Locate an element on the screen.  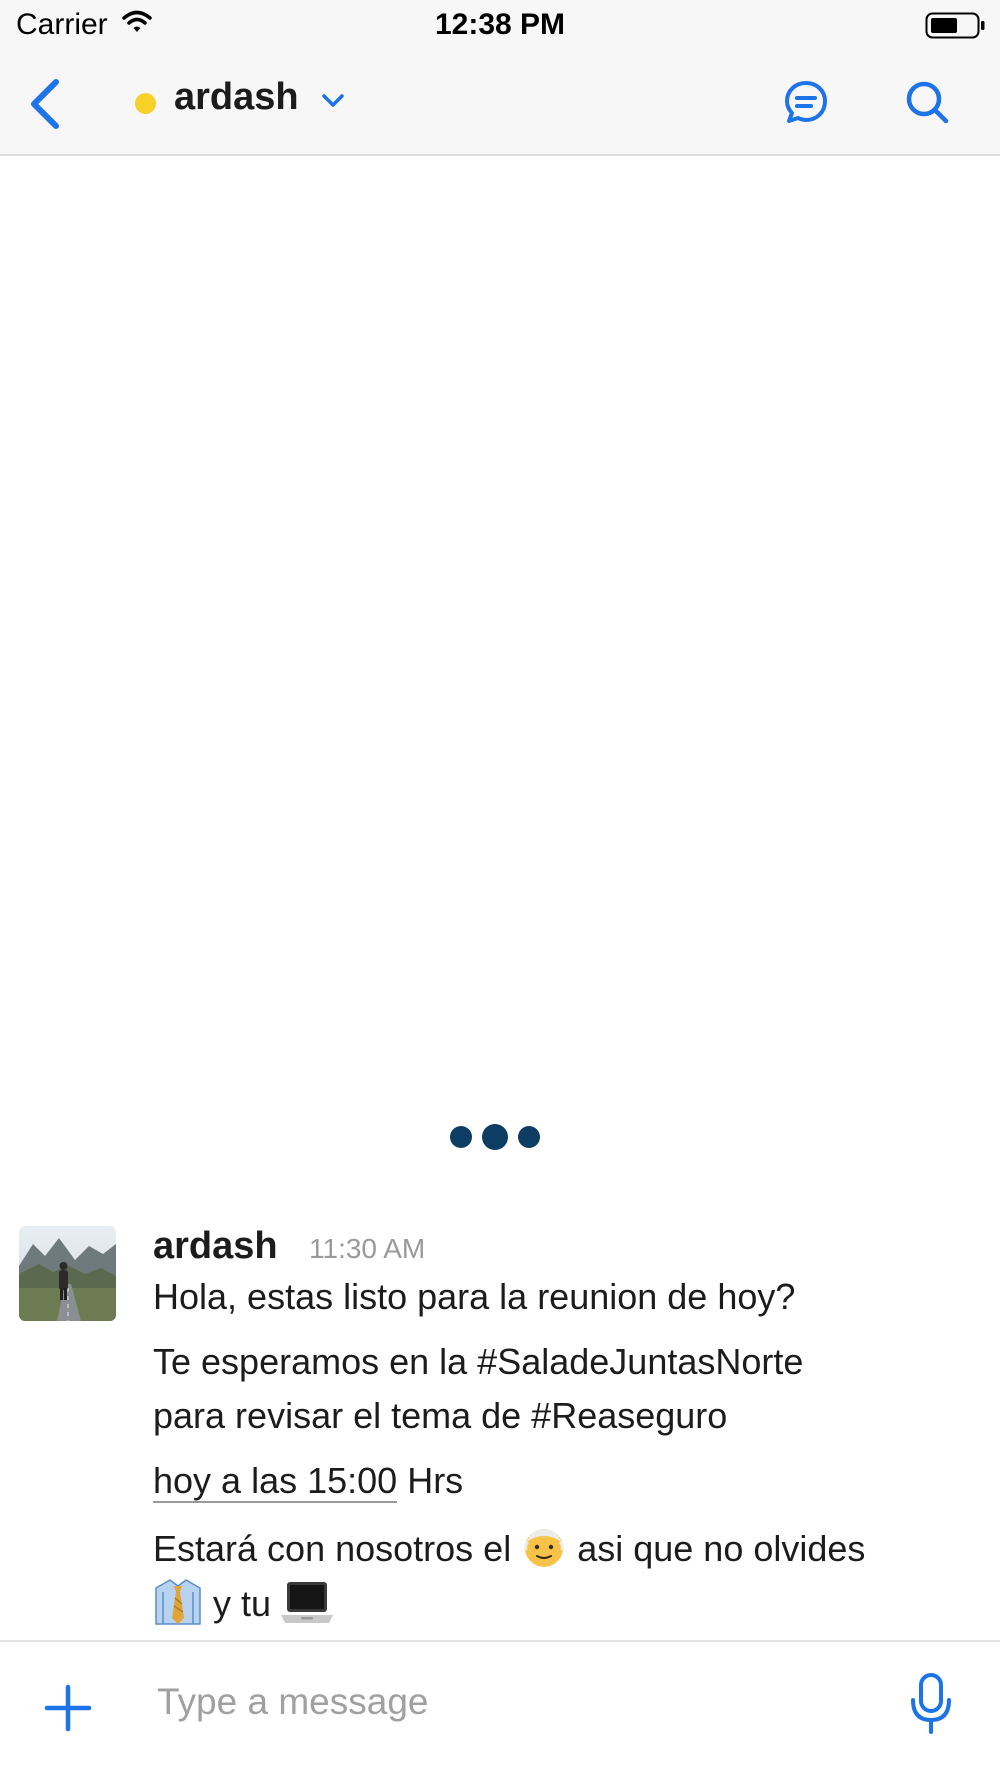
channel-header: ardash is located at coordinates (500, 104).